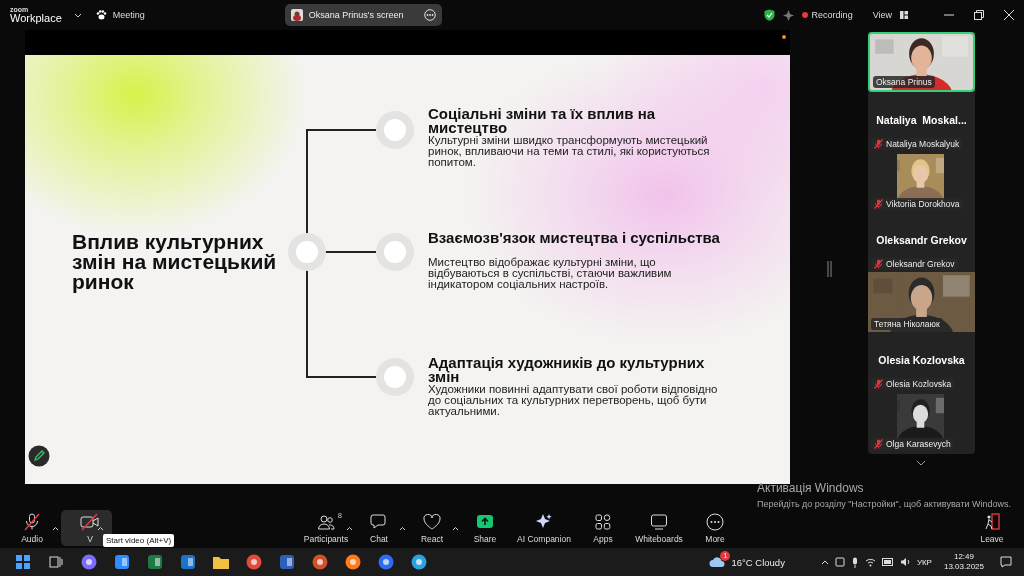 This screenshot has width=1024, height=576. Describe the element at coordinates (870, 562) in the screenshot. I see `wifi-icon` at that location.